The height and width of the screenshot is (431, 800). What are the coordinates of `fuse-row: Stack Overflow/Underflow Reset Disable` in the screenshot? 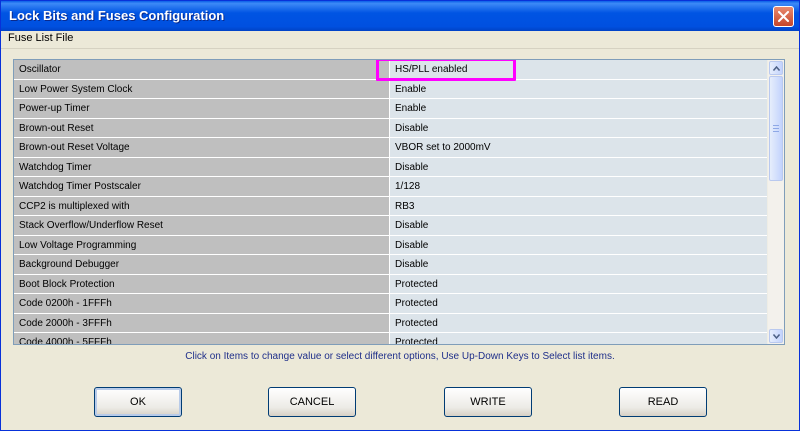 It's located at (391, 226).